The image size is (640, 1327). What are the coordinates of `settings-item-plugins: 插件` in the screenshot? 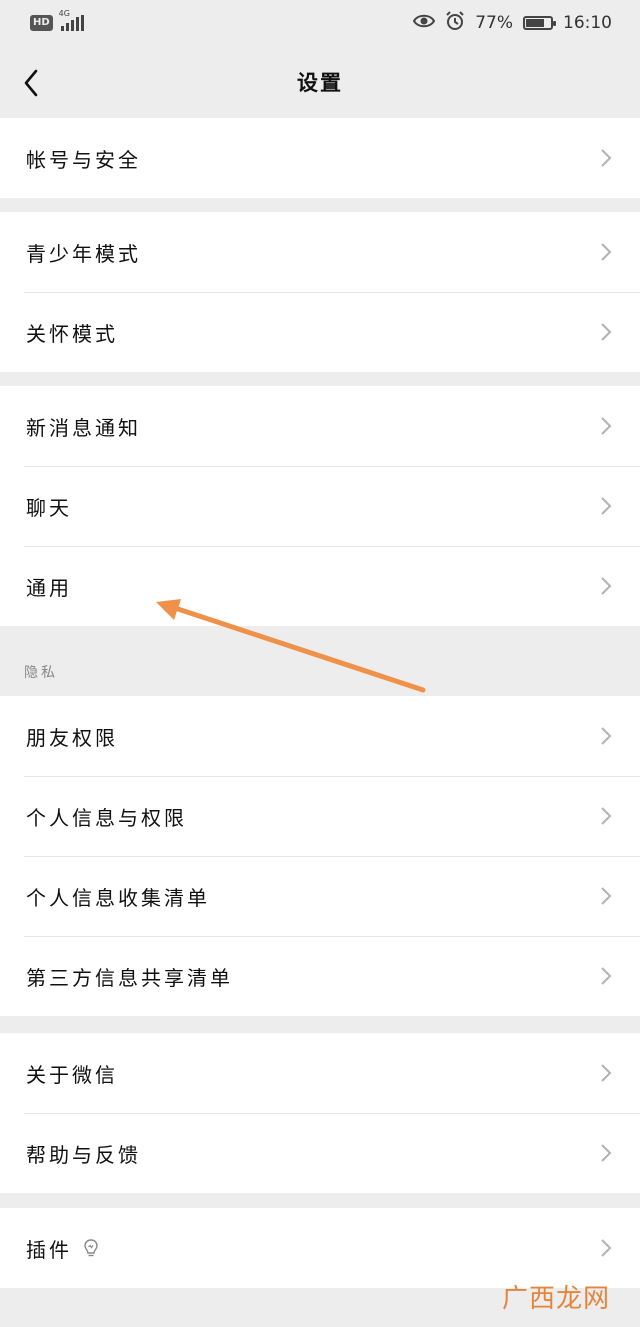 It's located at (320, 1248).